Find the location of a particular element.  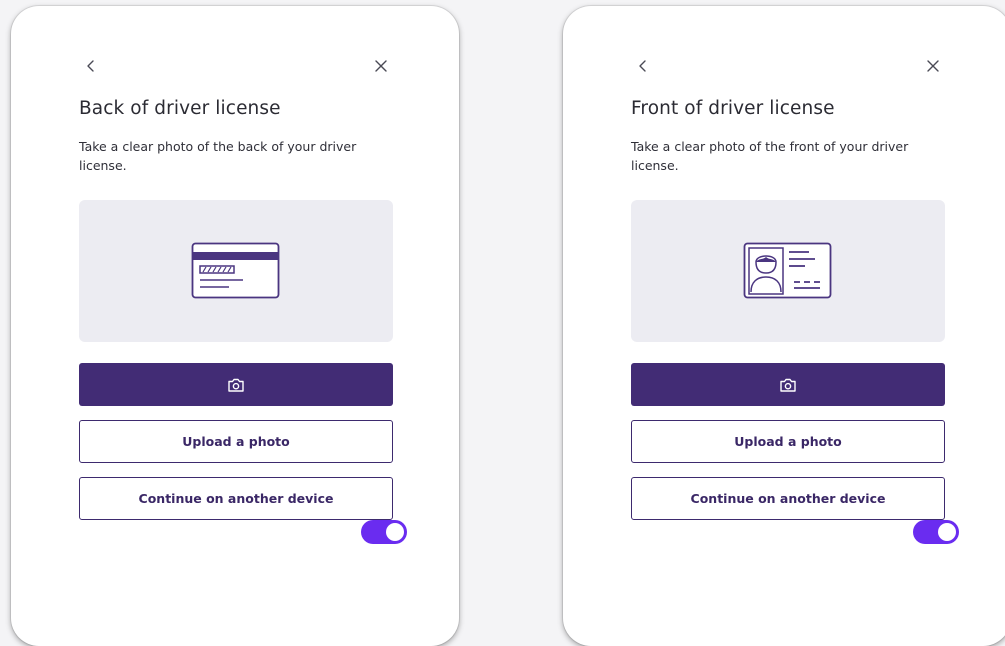

id-card-back-icon is located at coordinates (235, 270).